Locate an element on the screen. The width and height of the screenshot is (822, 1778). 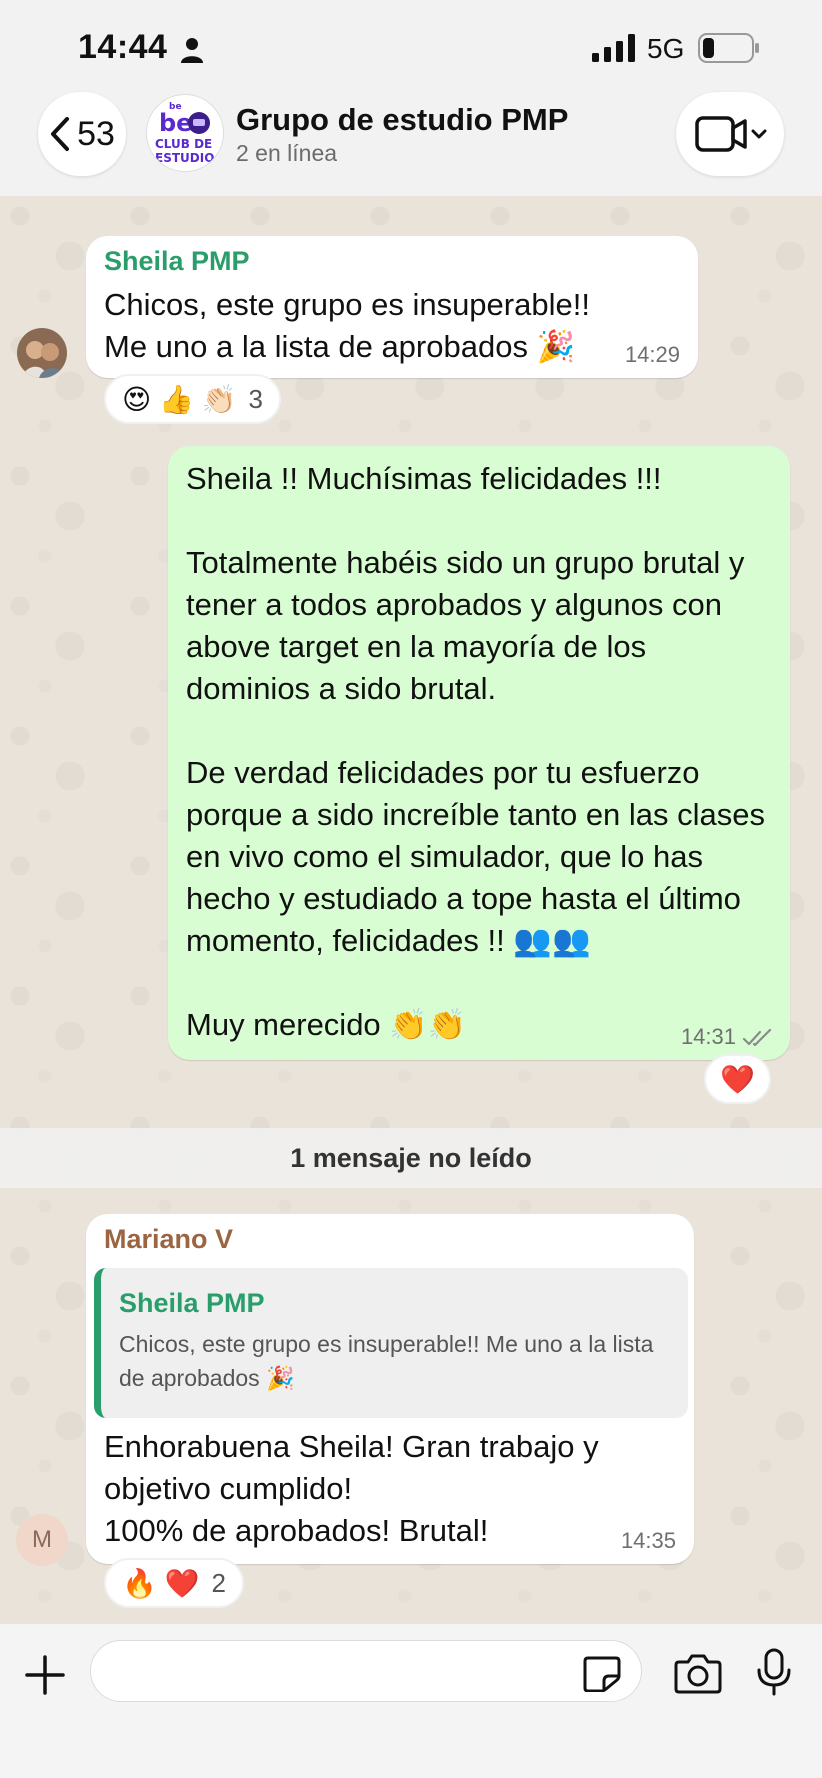
unread-chats-count: 53 is located at coordinates (96, 133).